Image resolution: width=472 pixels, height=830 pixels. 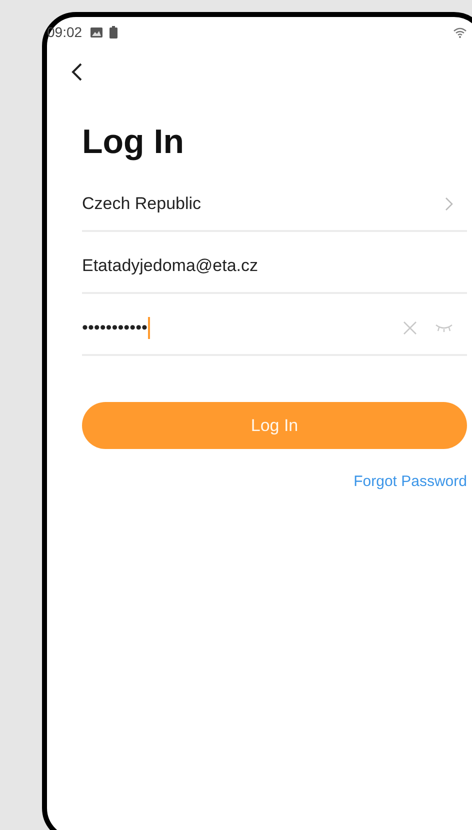 What do you see at coordinates (444, 328) in the screenshot?
I see `closed-eye-icon` at bounding box center [444, 328].